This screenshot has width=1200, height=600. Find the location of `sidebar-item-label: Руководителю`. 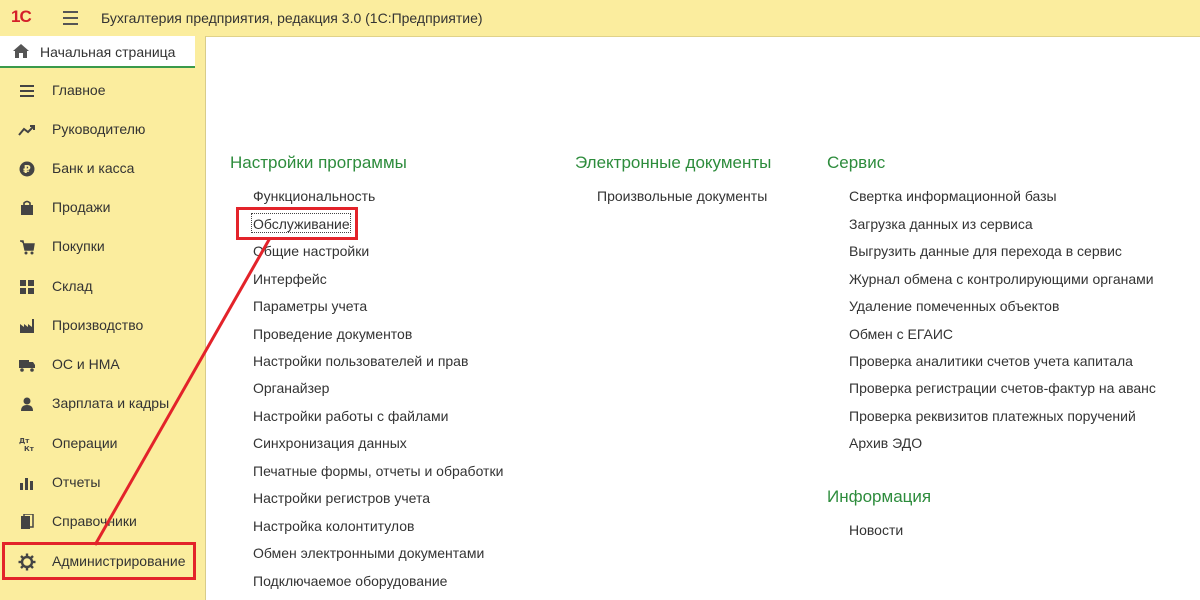

sidebar-item-label: Руководителю is located at coordinates (99, 129).